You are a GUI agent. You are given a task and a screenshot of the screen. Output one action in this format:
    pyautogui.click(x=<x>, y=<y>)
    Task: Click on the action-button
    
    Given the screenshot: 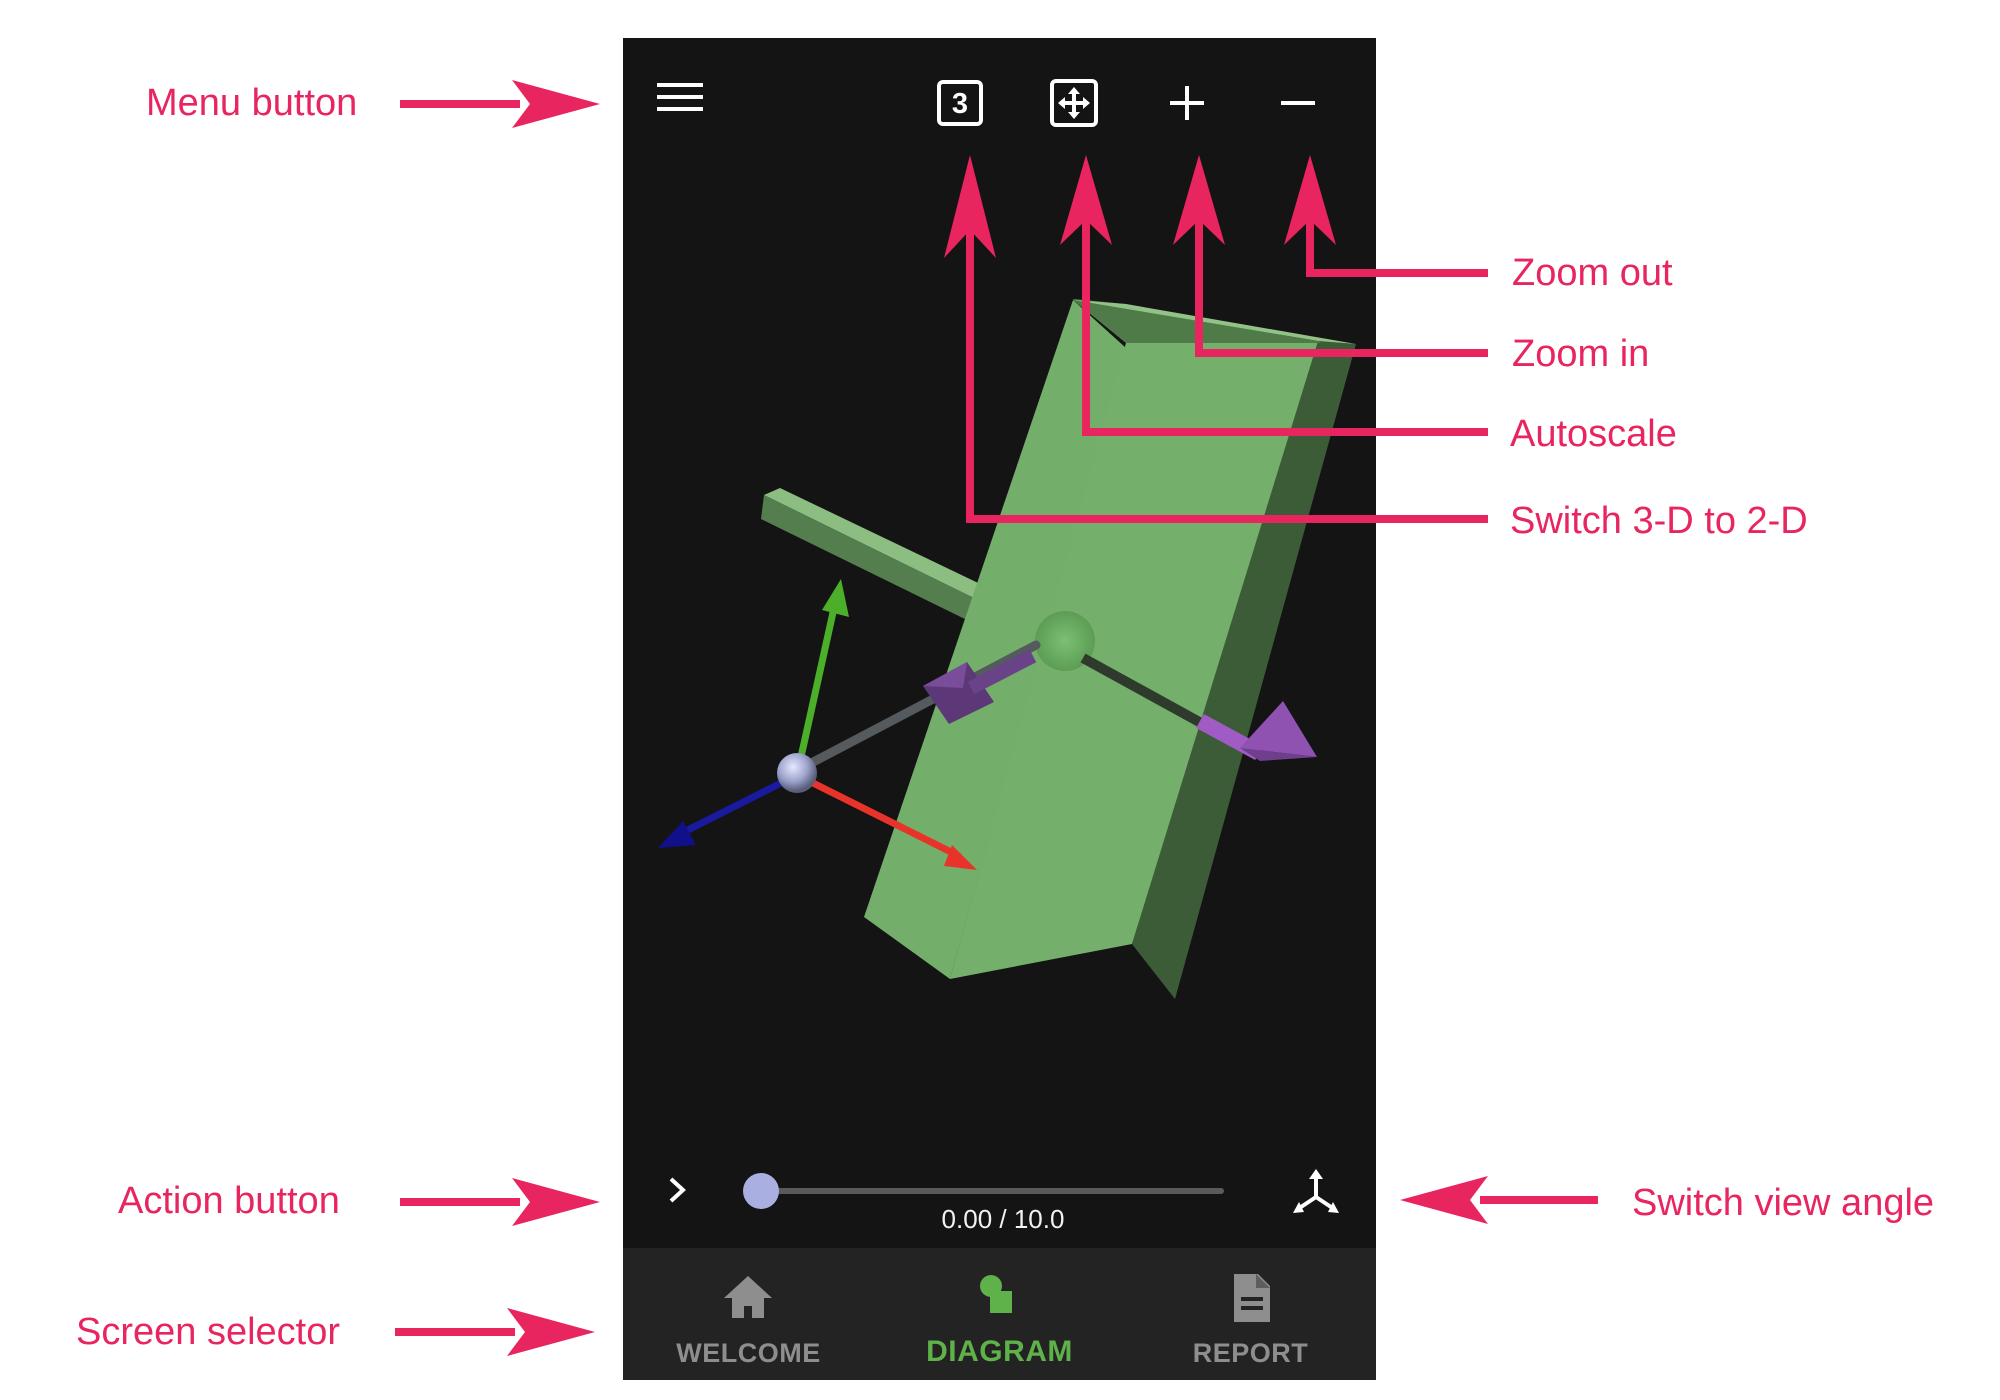 What is the action you would take?
    pyautogui.click(x=677, y=1190)
    